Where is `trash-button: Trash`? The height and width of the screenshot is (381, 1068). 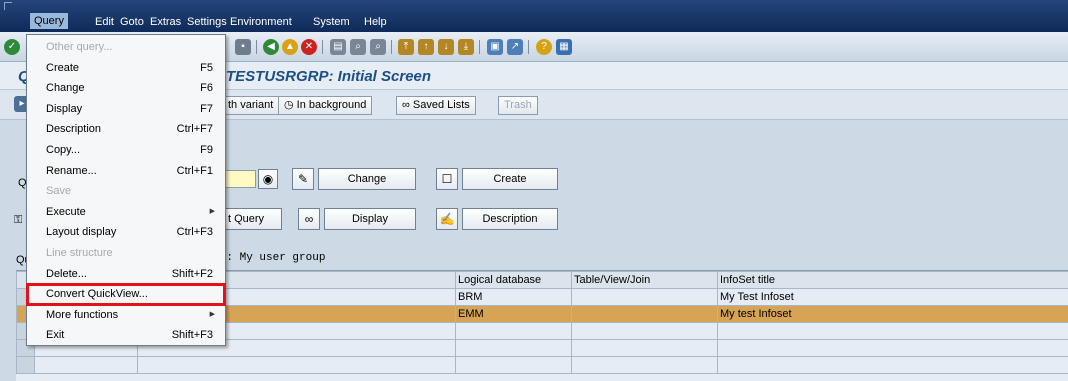 trash-button: Trash is located at coordinates (518, 105).